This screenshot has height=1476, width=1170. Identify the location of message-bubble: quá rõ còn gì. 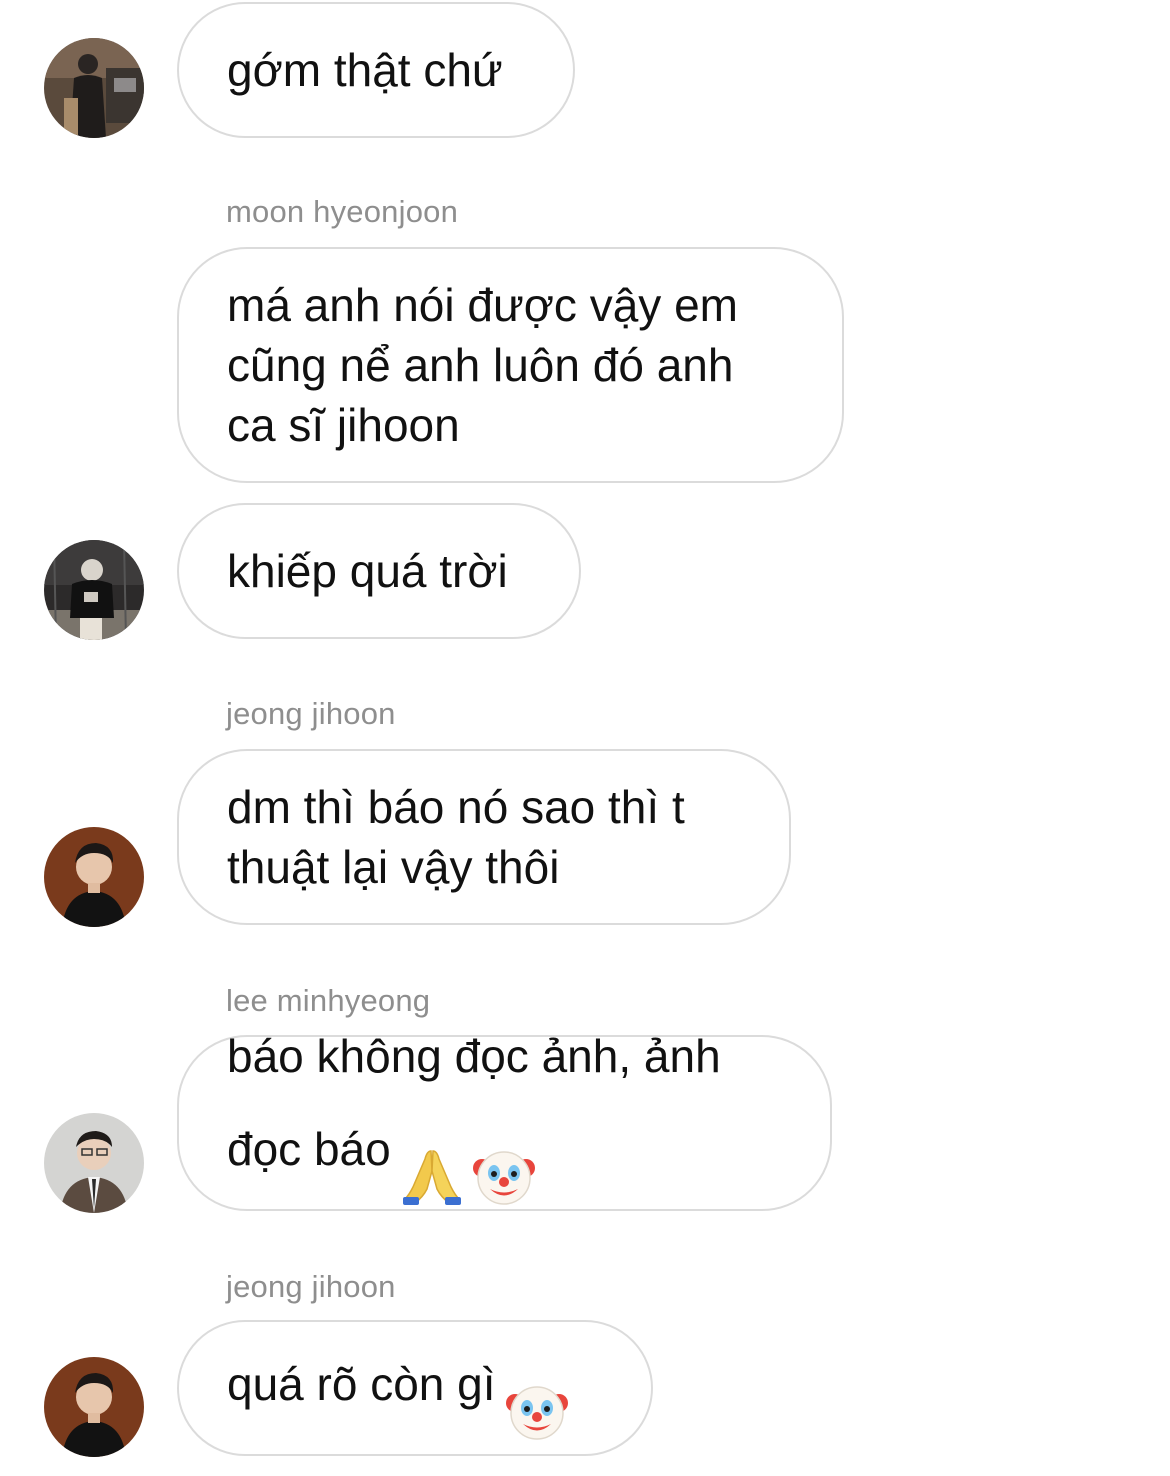
(415, 1388).